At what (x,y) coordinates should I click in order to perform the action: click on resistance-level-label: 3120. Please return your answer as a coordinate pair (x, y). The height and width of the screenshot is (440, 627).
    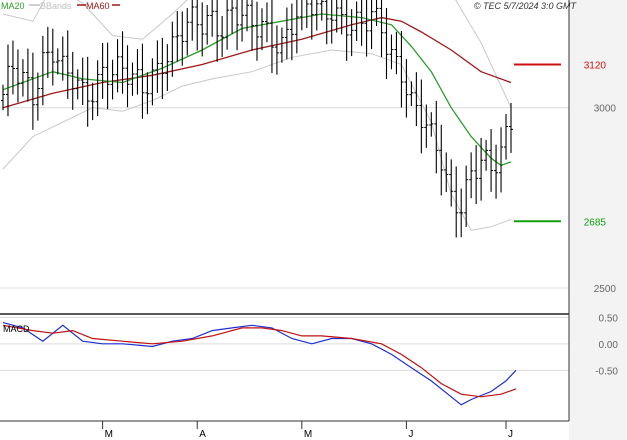
    Looking at the image, I should click on (595, 65).